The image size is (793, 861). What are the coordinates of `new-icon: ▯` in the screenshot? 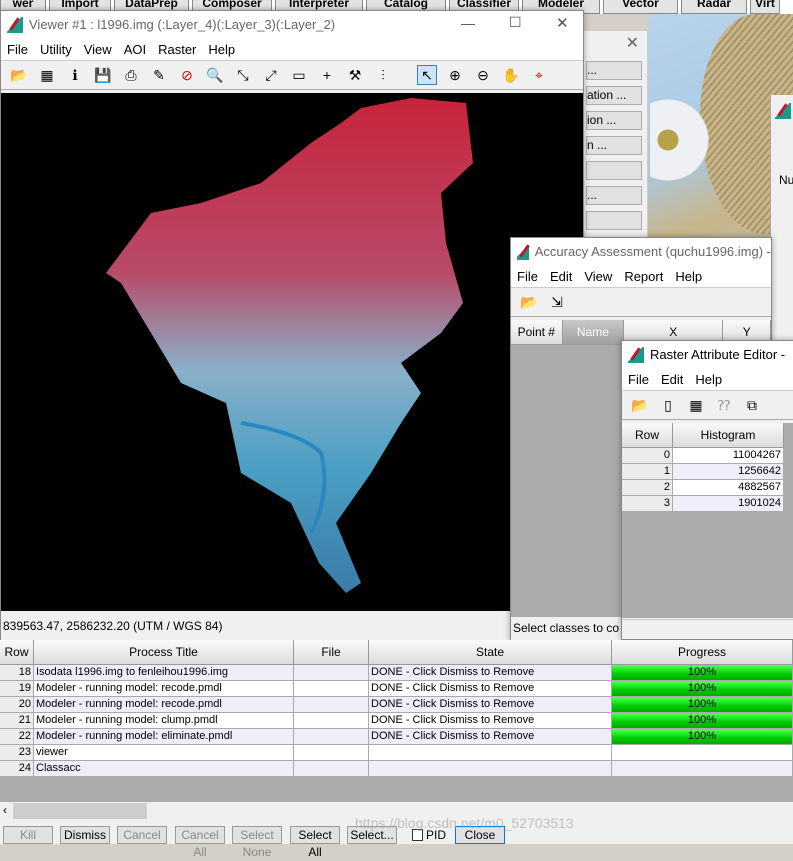 It's located at (668, 405).